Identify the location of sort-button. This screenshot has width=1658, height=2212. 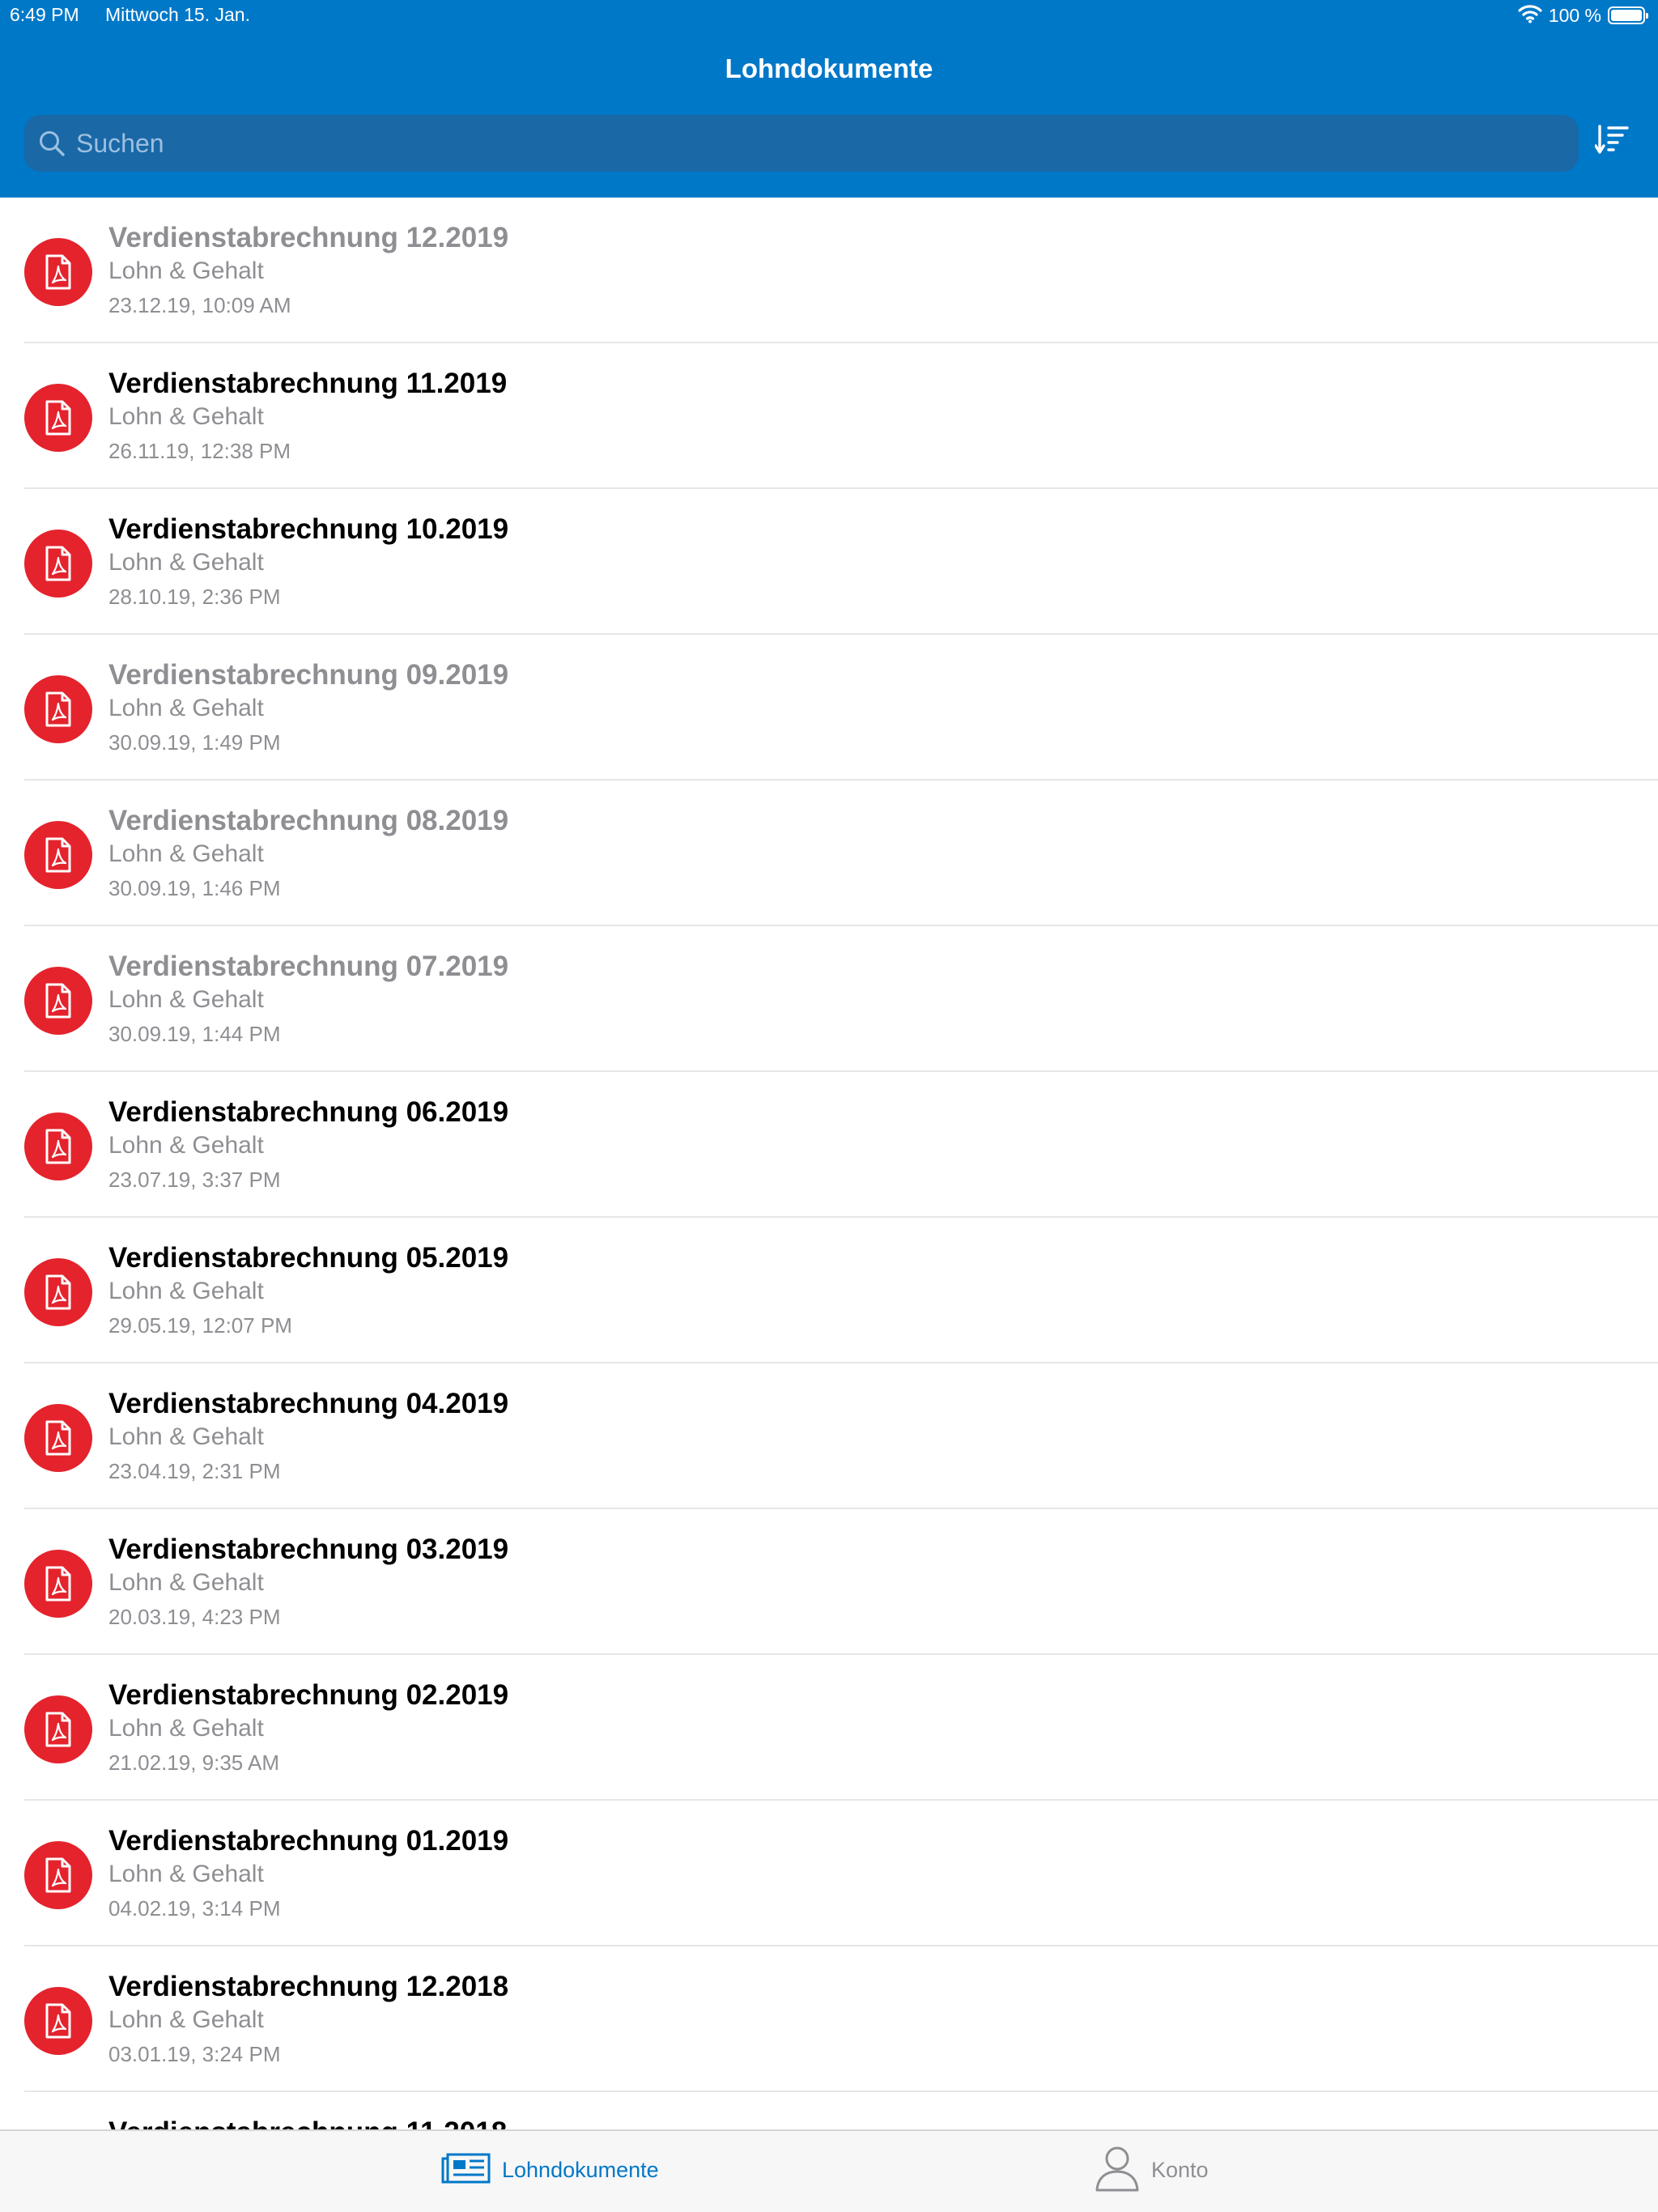
(1612, 141).